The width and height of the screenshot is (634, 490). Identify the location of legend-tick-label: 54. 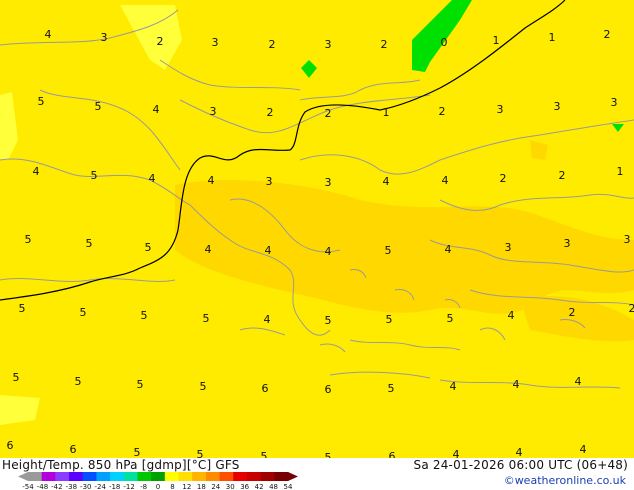
(288, 486).